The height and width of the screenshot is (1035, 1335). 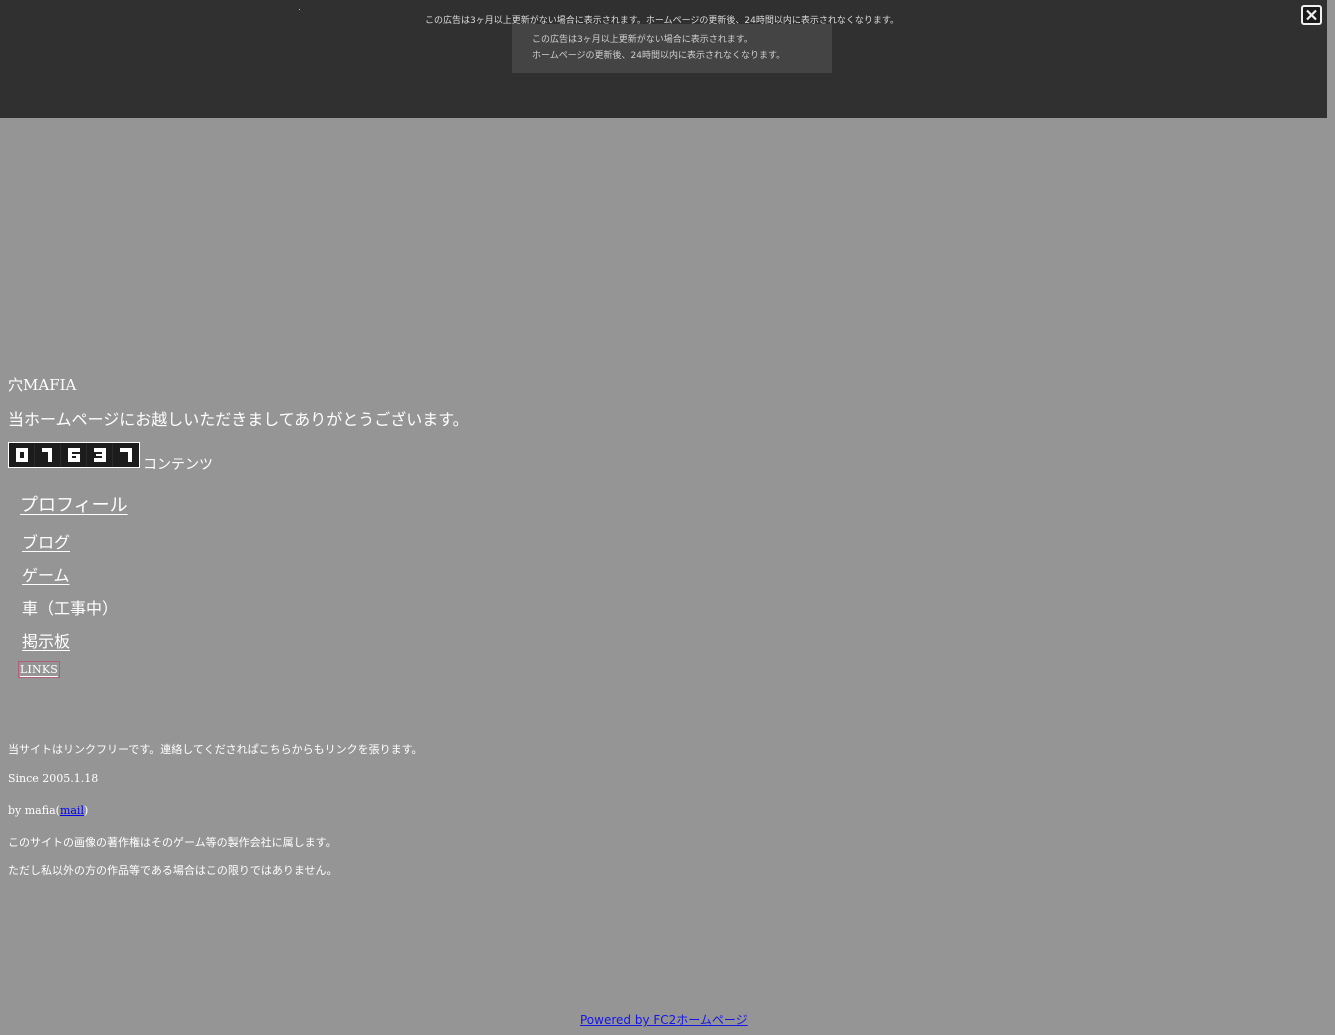 I want to click on nav-link-profile: プロフィール, so click(x=74, y=504).